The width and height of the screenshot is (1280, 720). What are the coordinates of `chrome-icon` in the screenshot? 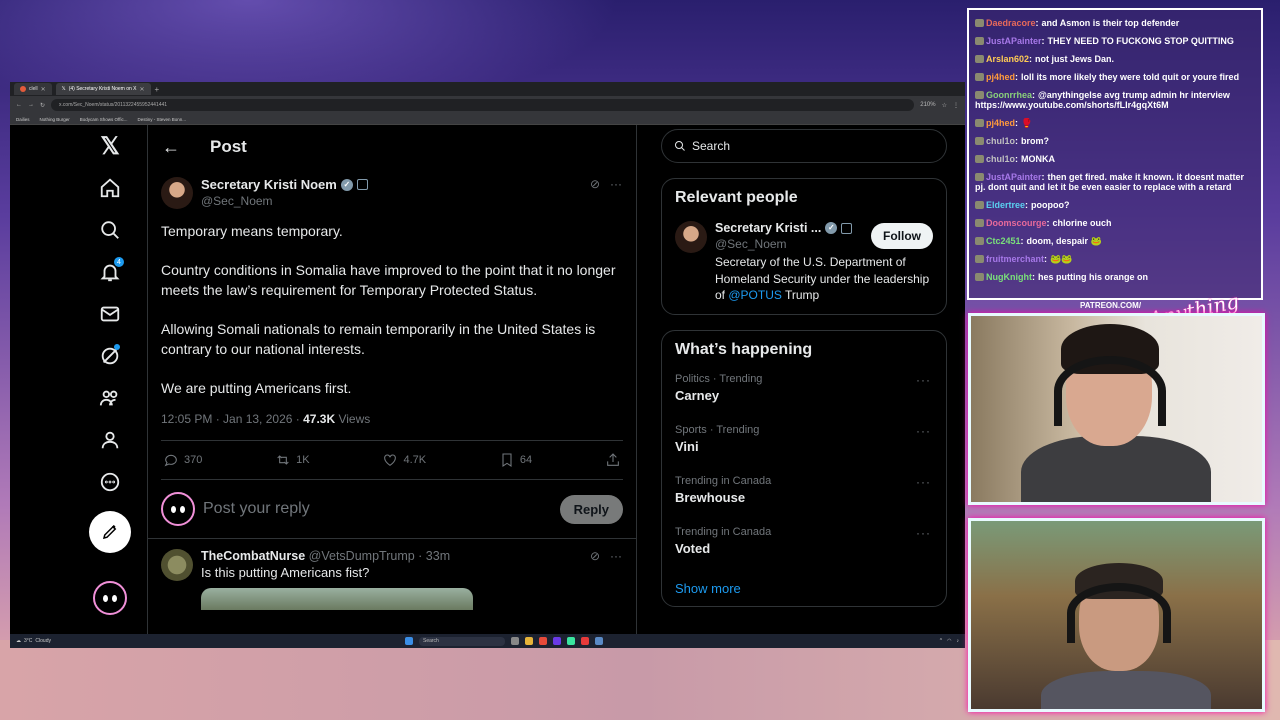 It's located at (585, 641).